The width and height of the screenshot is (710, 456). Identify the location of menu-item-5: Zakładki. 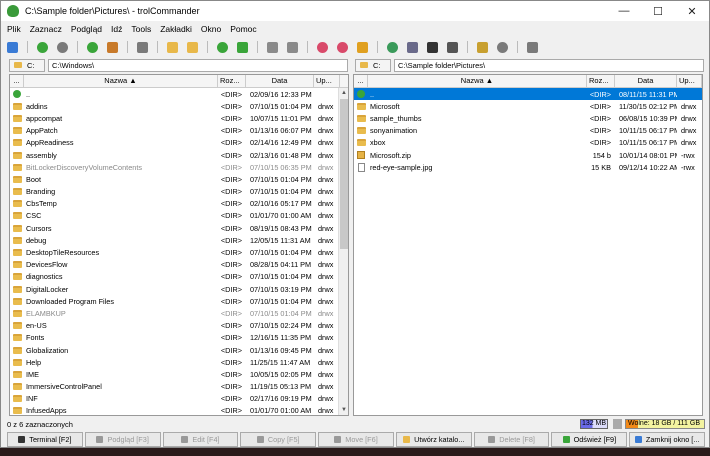
(176, 29).